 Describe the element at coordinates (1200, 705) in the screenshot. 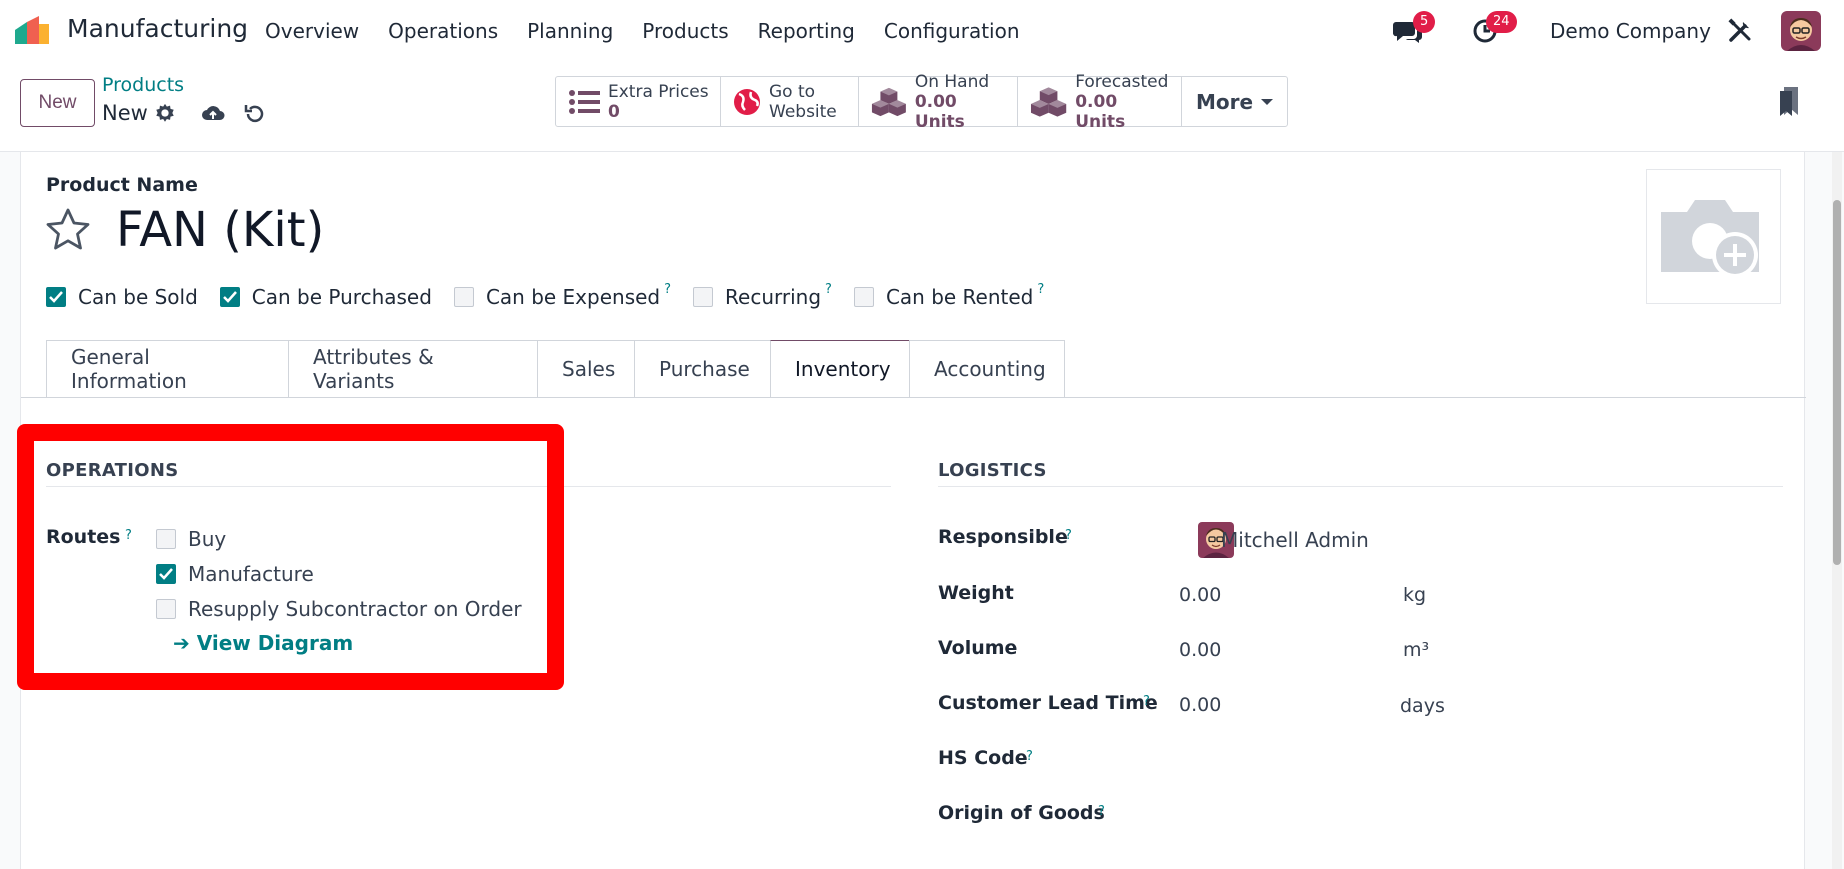

I see `customer-lead-time-value: 0.00` at that location.